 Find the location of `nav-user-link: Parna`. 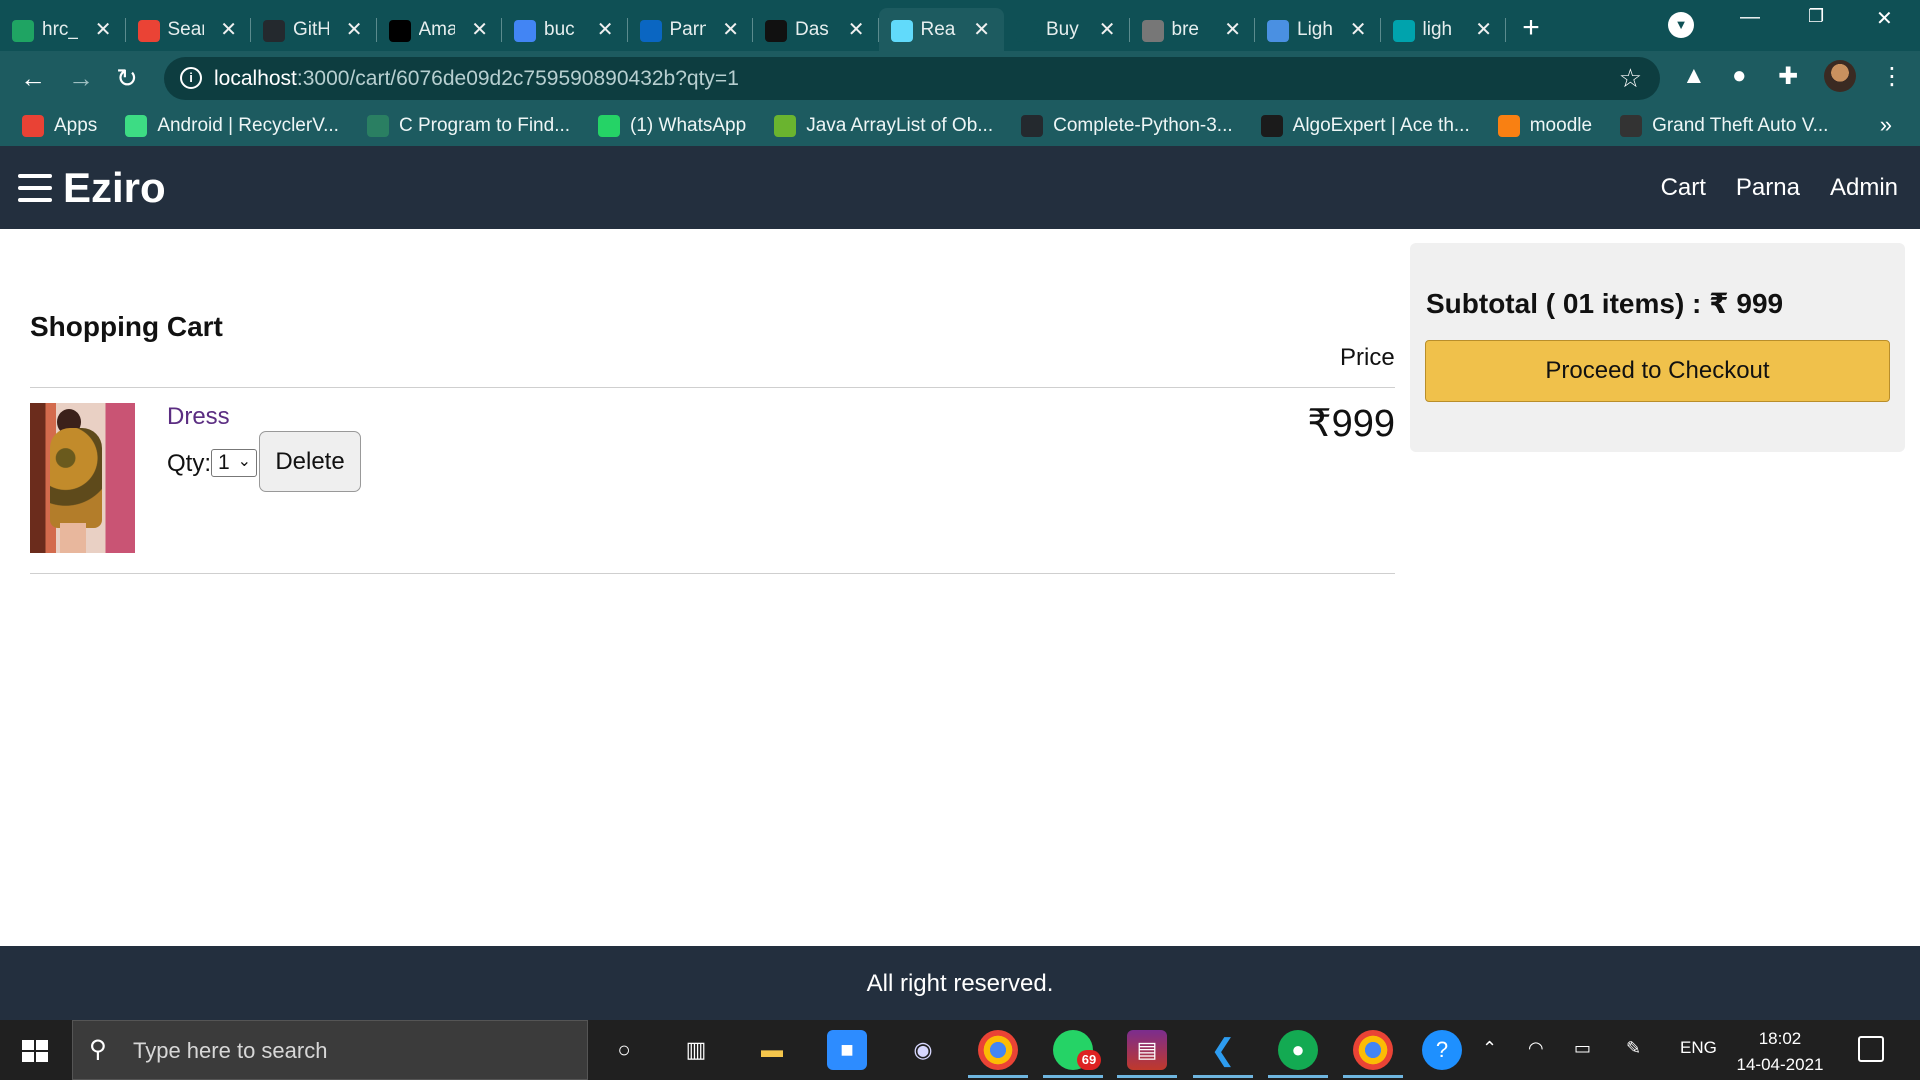

nav-user-link: Parna is located at coordinates (1768, 188).